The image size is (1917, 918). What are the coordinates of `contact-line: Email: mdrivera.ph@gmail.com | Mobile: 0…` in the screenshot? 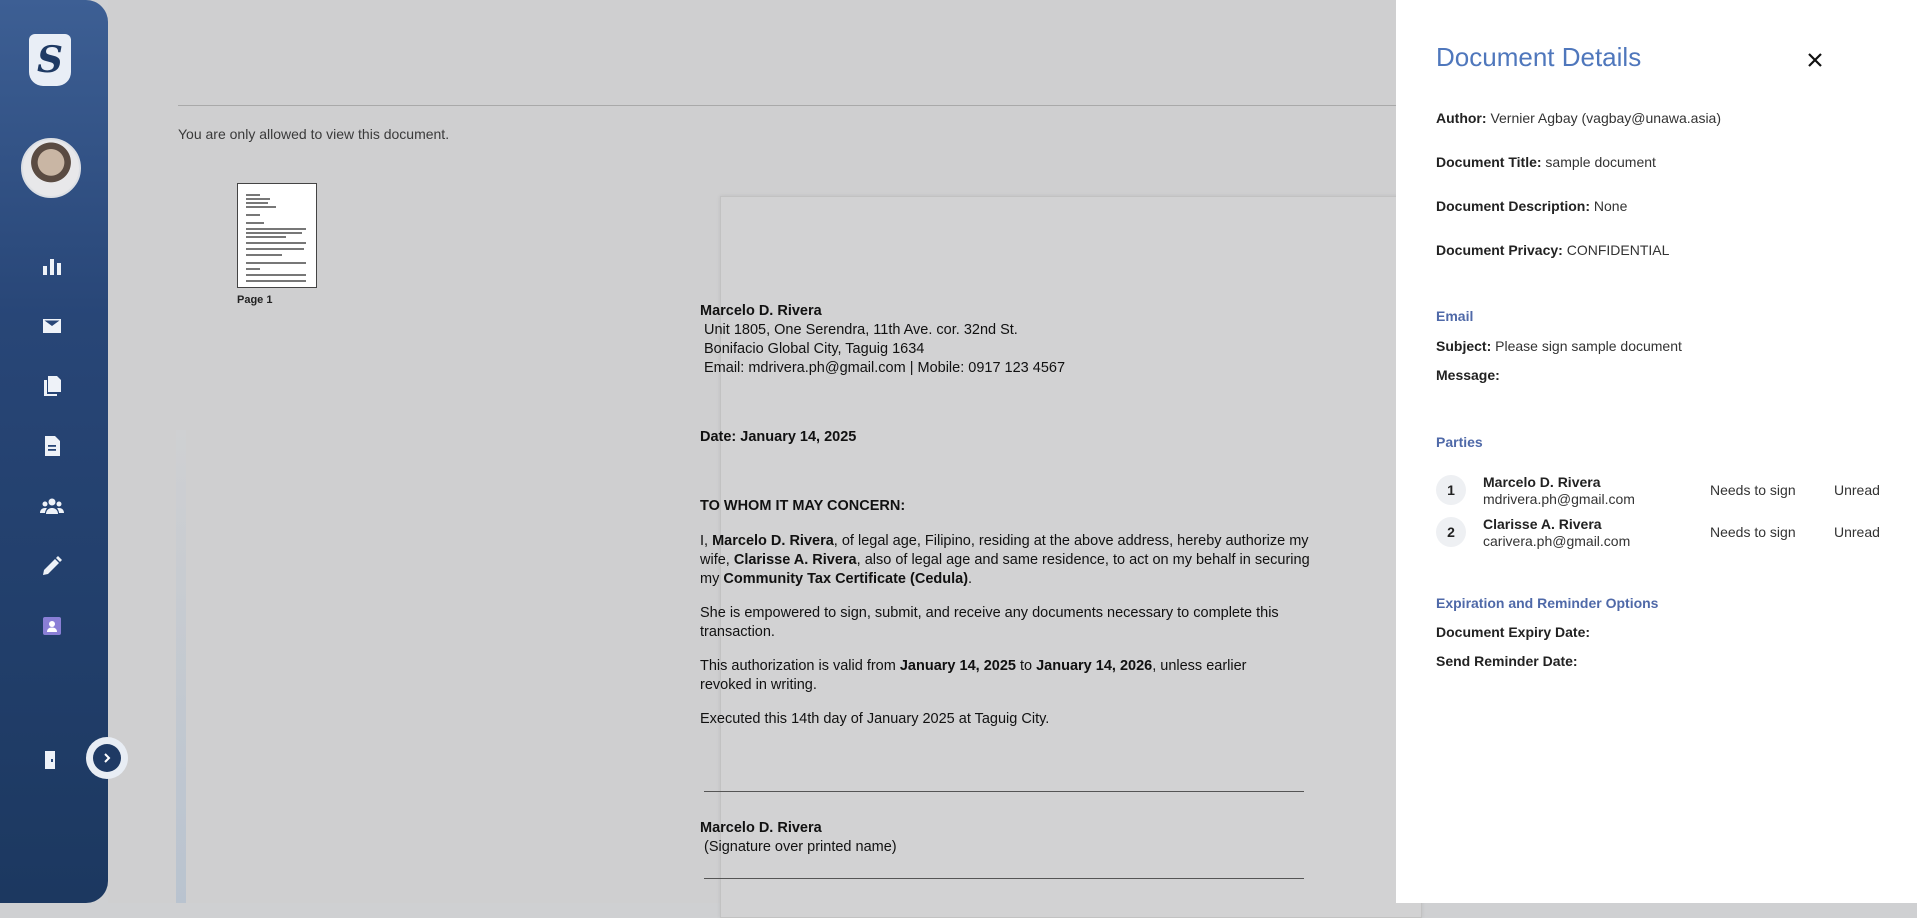 It's located at (885, 368).